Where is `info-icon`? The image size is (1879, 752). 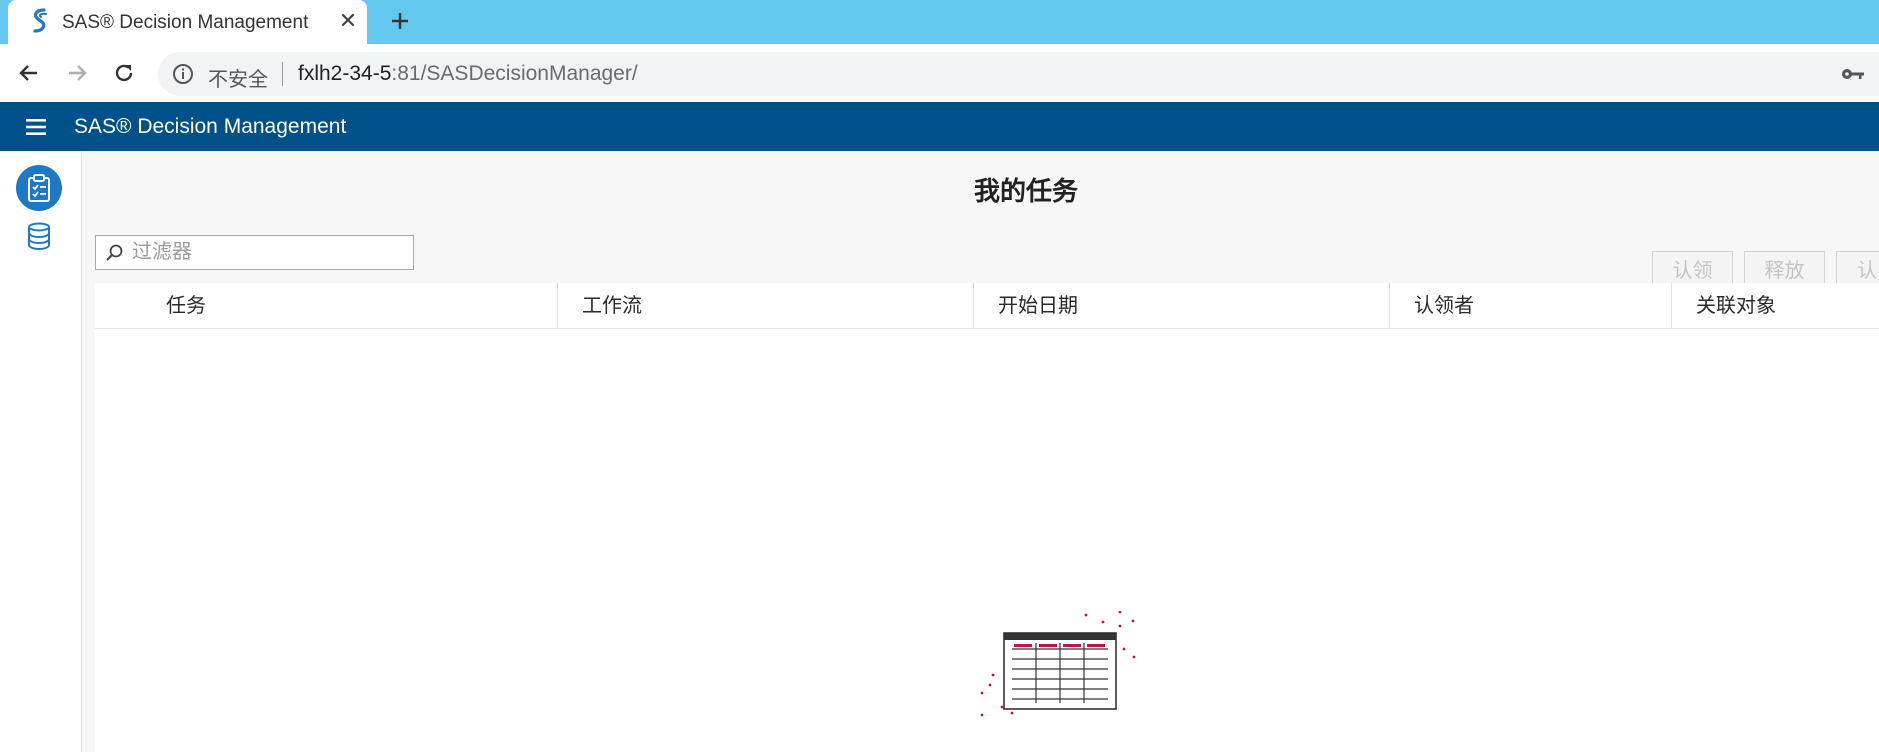 info-icon is located at coordinates (183, 74).